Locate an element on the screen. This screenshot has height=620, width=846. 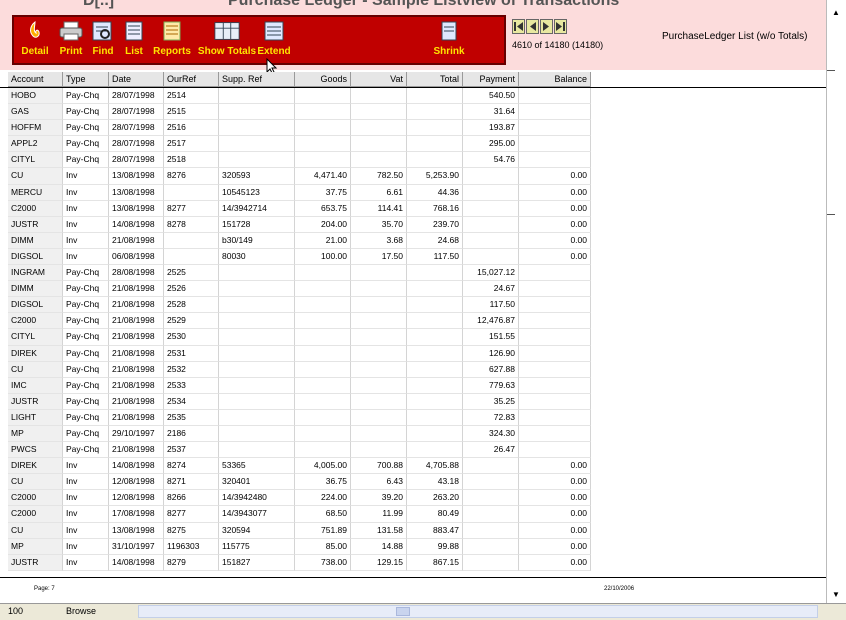
column-header-date: Date is located at coordinates (136, 79).